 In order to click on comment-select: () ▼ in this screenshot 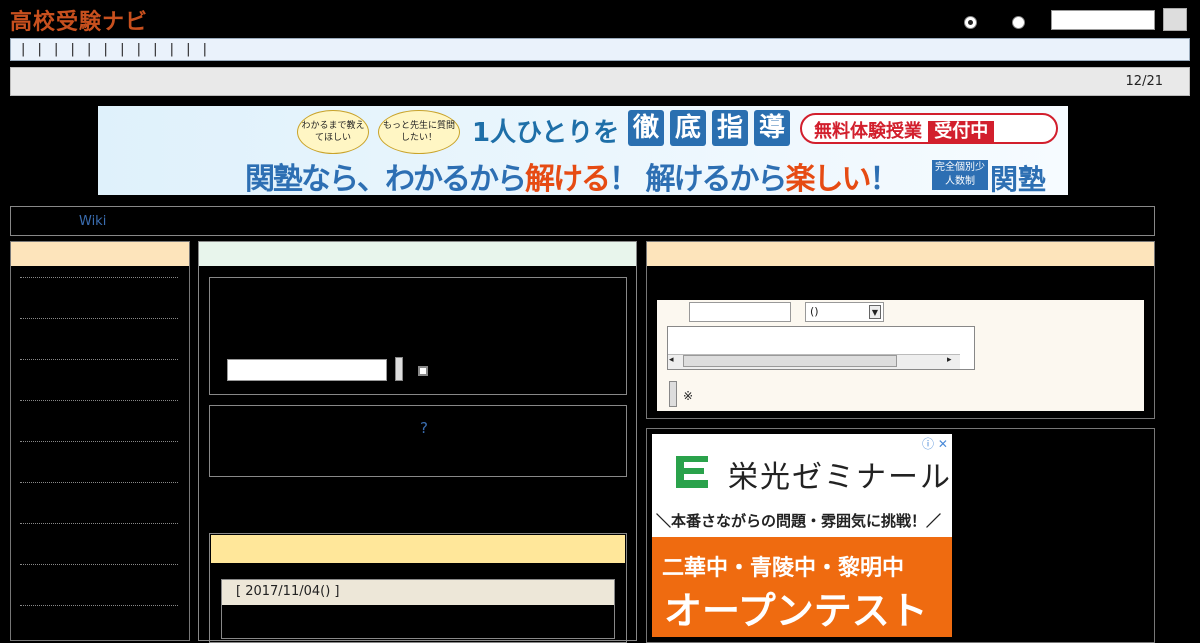, I will do `click(844, 312)`.